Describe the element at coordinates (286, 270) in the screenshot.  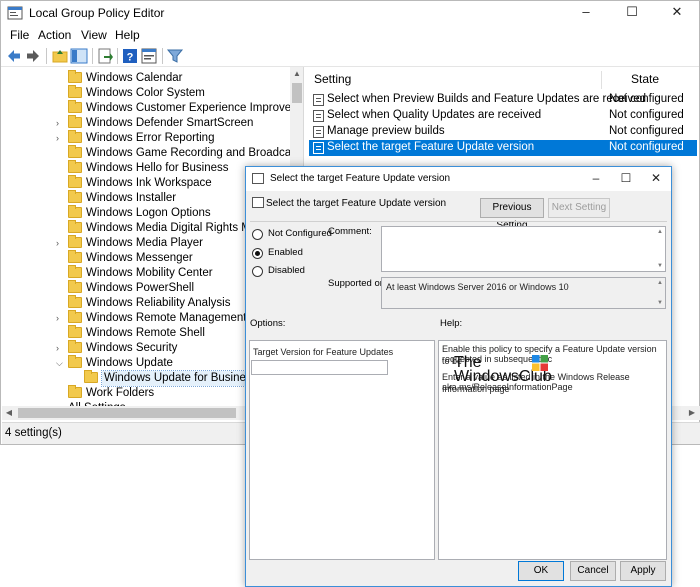
I see `radio-disabled-label: Disabled` at that location.